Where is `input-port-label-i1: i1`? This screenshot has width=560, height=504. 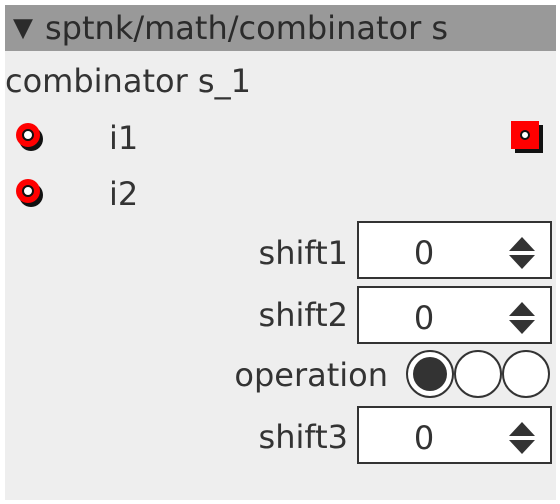 input-port-label-i1: i1 is located at coordinates (124, 138).